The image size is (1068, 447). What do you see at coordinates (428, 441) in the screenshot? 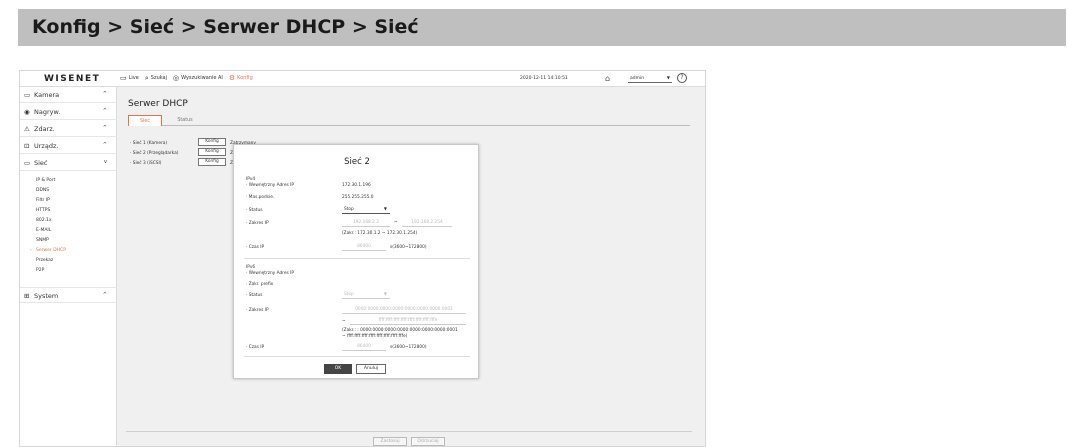
I see `discard-button: Odrzuciaj` at bounding box center [428, 441].